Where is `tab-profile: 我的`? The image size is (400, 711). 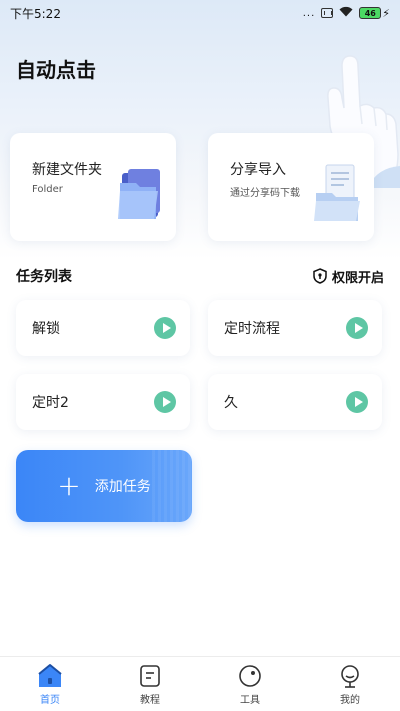 tab-profile: 我的 is located at coordinates (350, 684).